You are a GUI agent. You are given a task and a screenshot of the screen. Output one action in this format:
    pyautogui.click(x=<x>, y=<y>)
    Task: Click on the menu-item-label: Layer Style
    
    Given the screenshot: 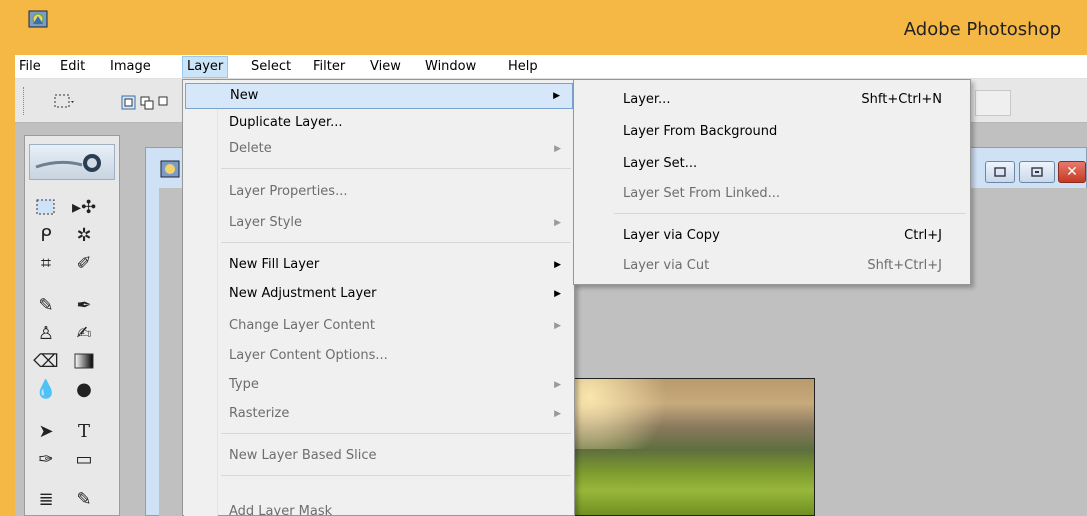 What is the action you would take?
    pyautogui.click(x=266, y=222)
    